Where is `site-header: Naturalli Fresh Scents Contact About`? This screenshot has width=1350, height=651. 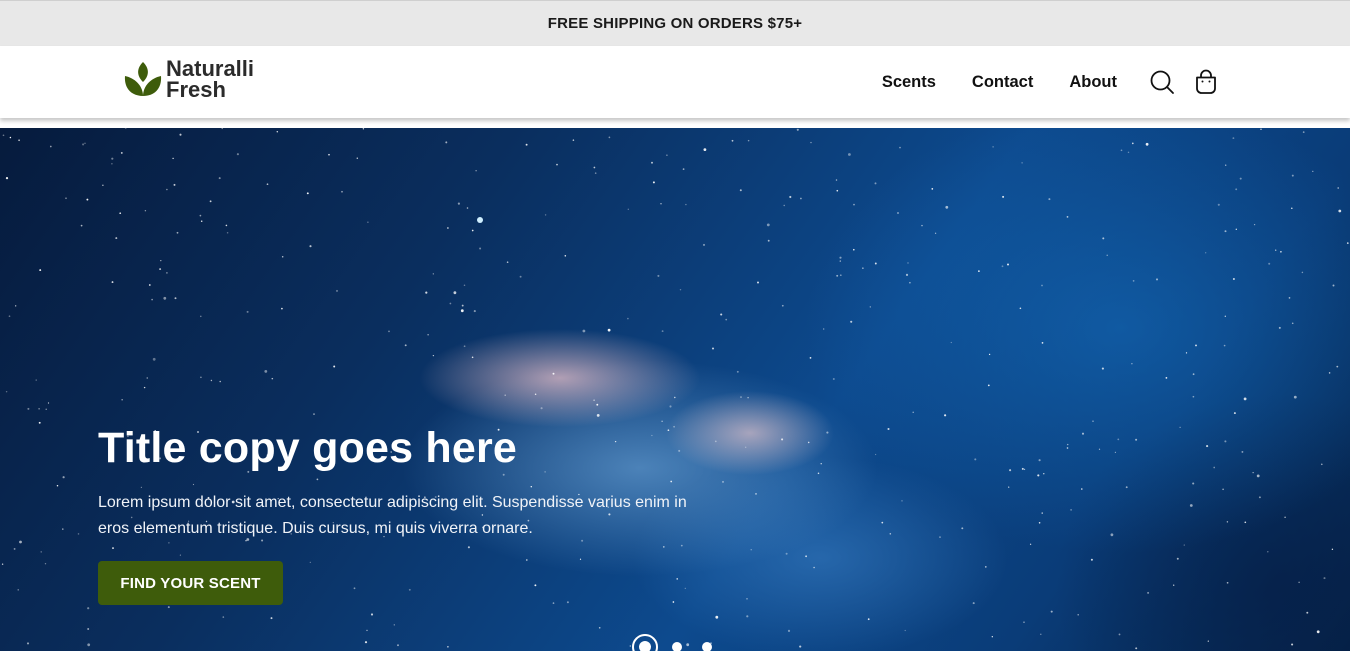 site-header: Naturalli Fresh Scents Contact About is located at coordinates (675, 82).